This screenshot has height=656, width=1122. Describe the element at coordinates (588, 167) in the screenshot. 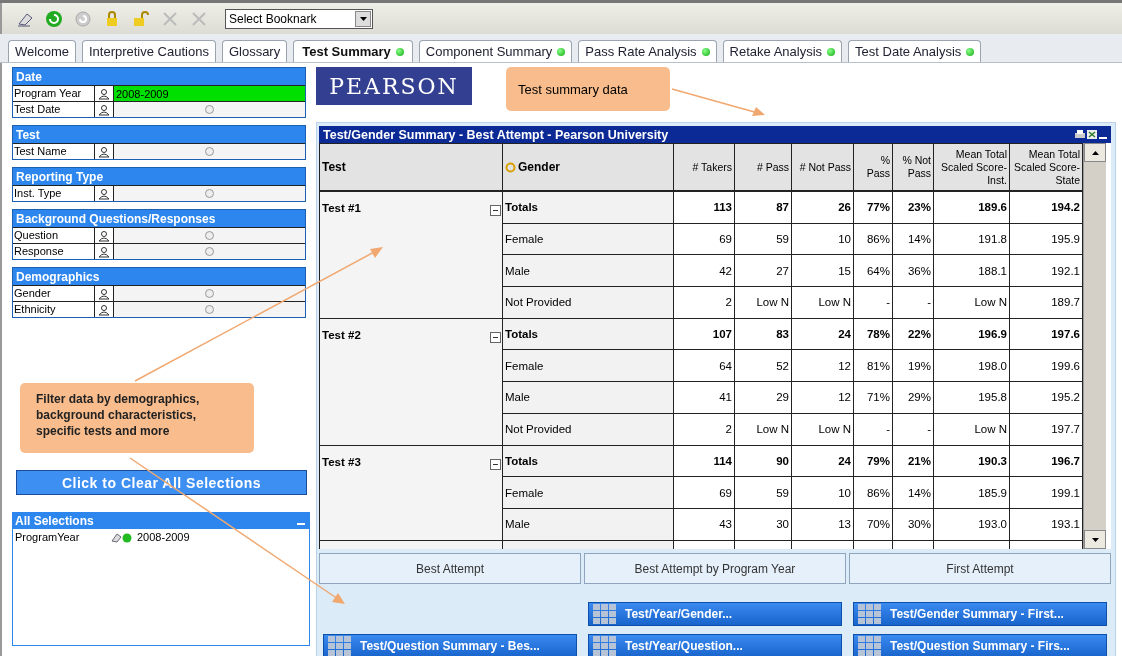

I see `column-header: Gender` at that location.